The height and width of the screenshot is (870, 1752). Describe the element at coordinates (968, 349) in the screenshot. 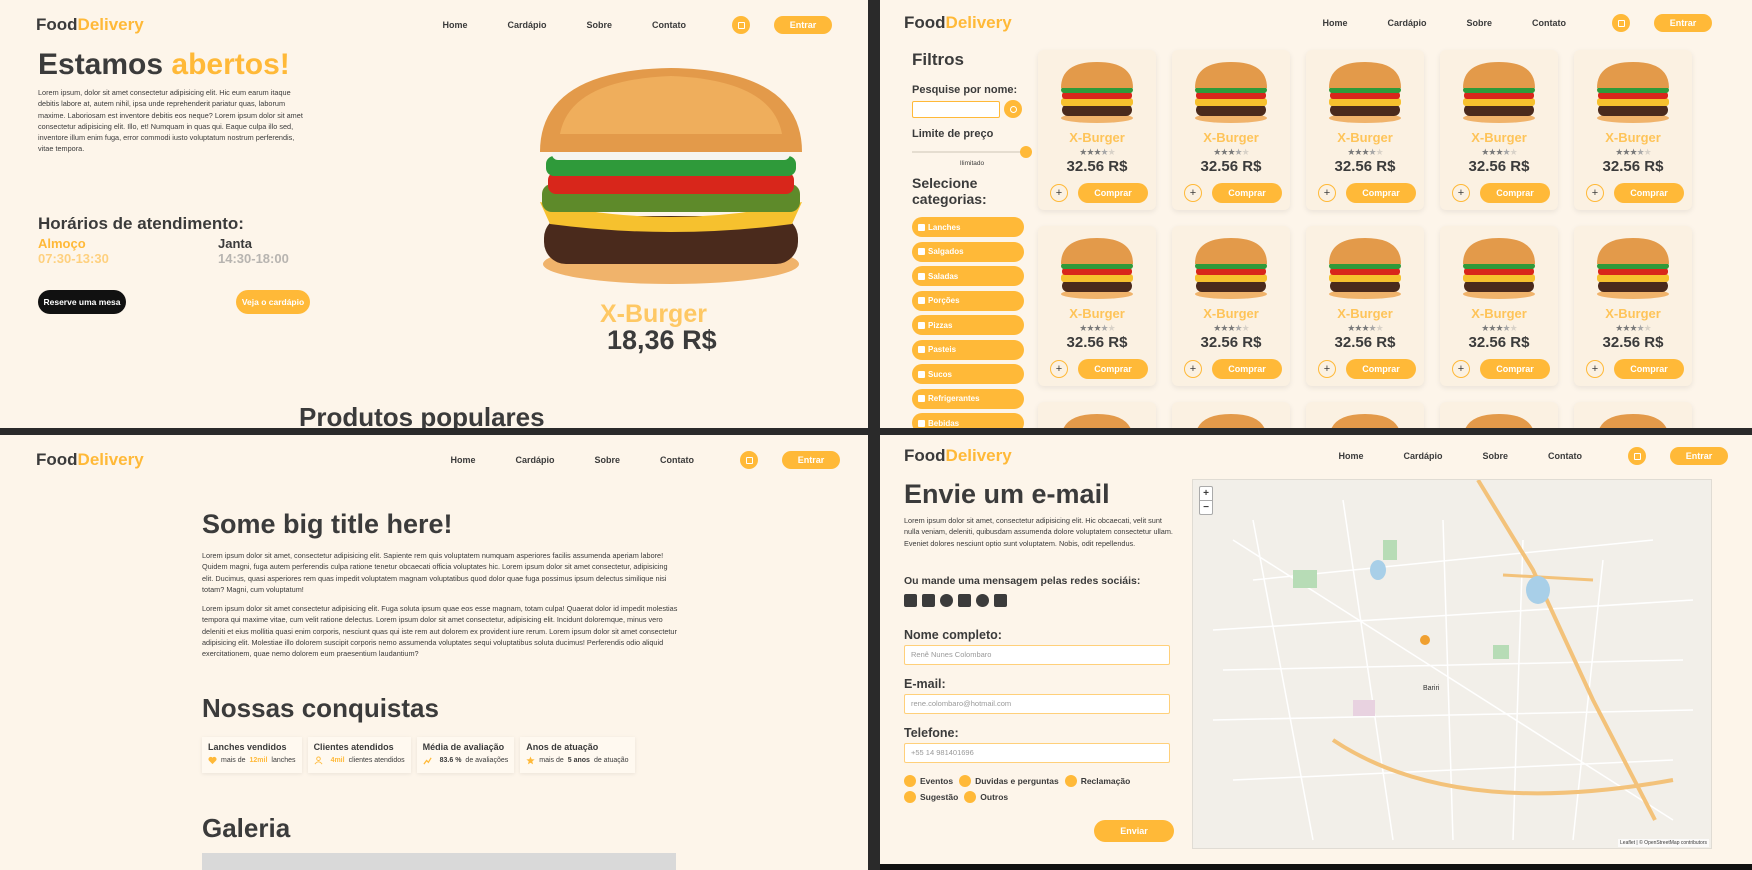

I see `category-5: Pasteis` at that location.